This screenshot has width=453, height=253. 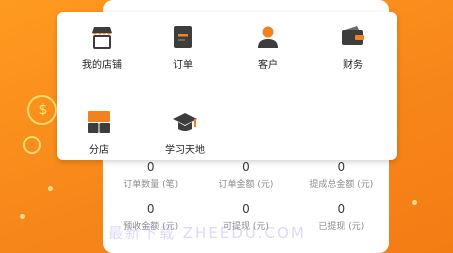 I want to click on menu-item-branches: 分店, so click(x=99, y=132).